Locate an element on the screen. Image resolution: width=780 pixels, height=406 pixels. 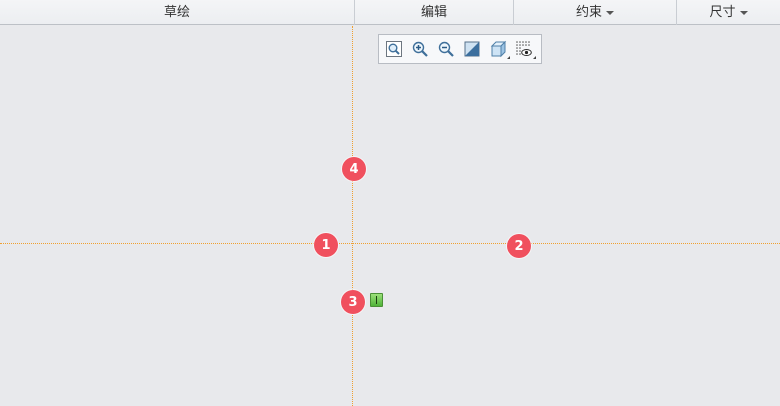
ribbon-group-edit: 编辑 is located at coordinates (434, 12).